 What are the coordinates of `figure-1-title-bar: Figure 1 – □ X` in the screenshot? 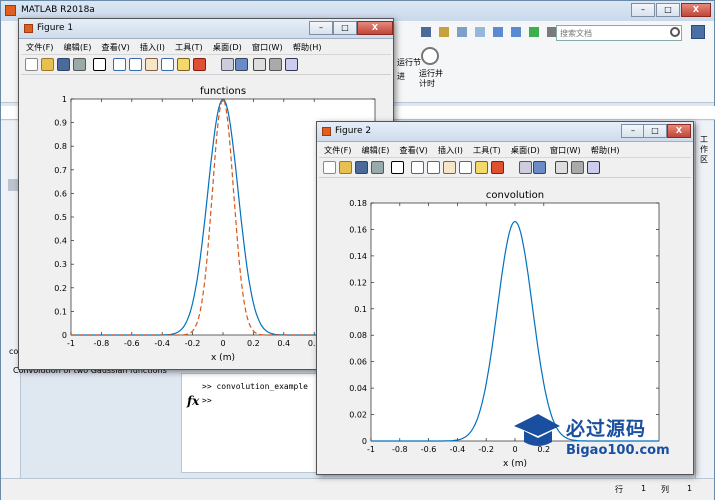 It's located at (206, 29).